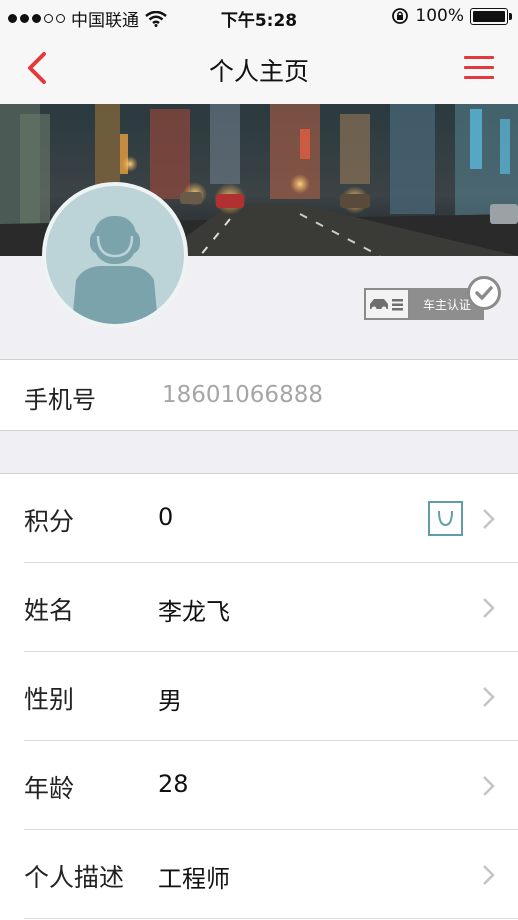 The height and width of the screenshot is (920, 518). I want to click on age-value: 28, so click(173, 784).